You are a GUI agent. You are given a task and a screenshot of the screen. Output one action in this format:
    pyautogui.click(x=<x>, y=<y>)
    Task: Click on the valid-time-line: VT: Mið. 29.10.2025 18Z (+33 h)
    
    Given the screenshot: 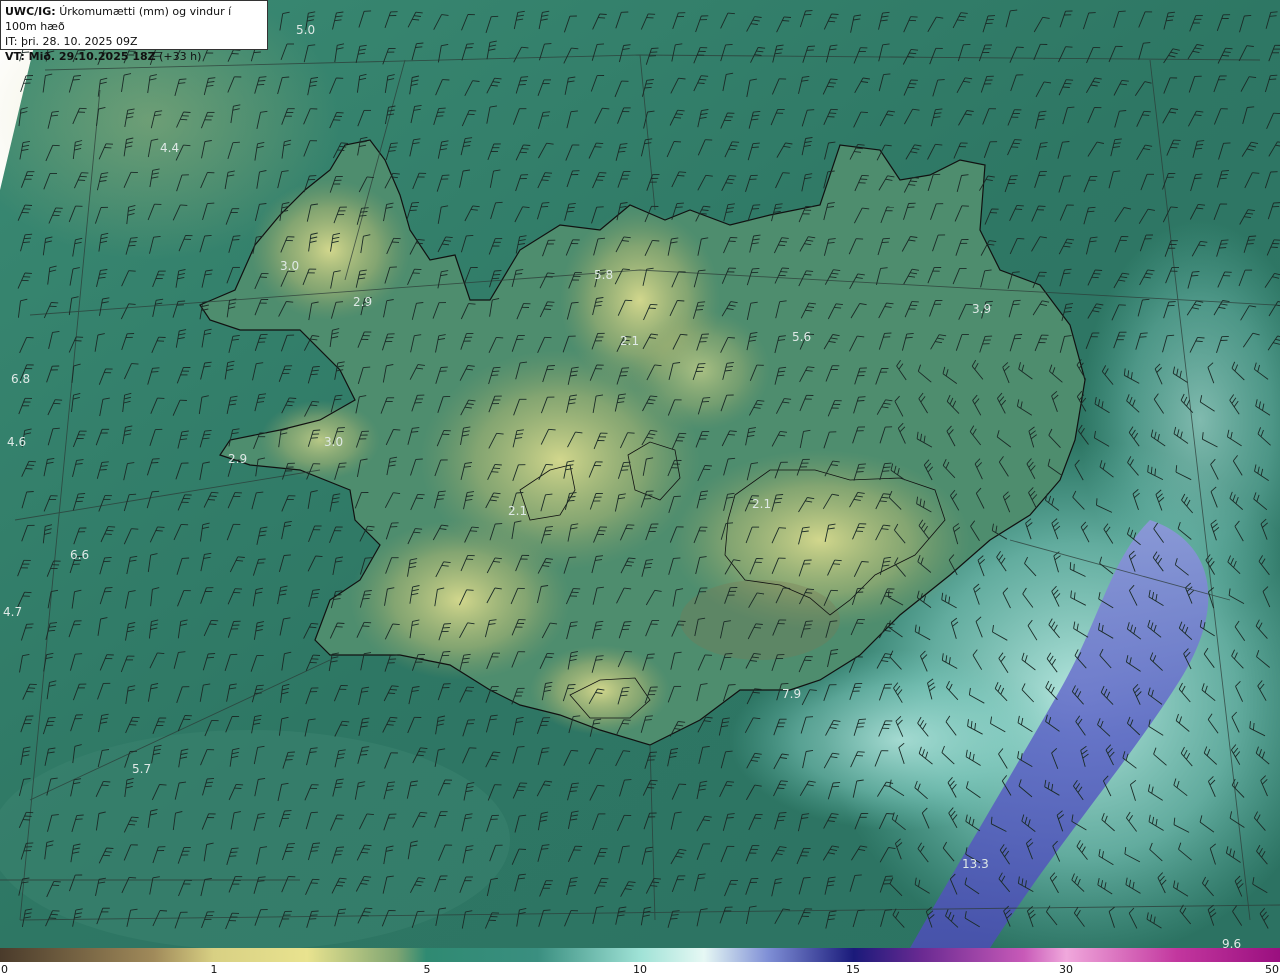 What is the action you would take?
    pyautogui.click(x=134, y=56)
    